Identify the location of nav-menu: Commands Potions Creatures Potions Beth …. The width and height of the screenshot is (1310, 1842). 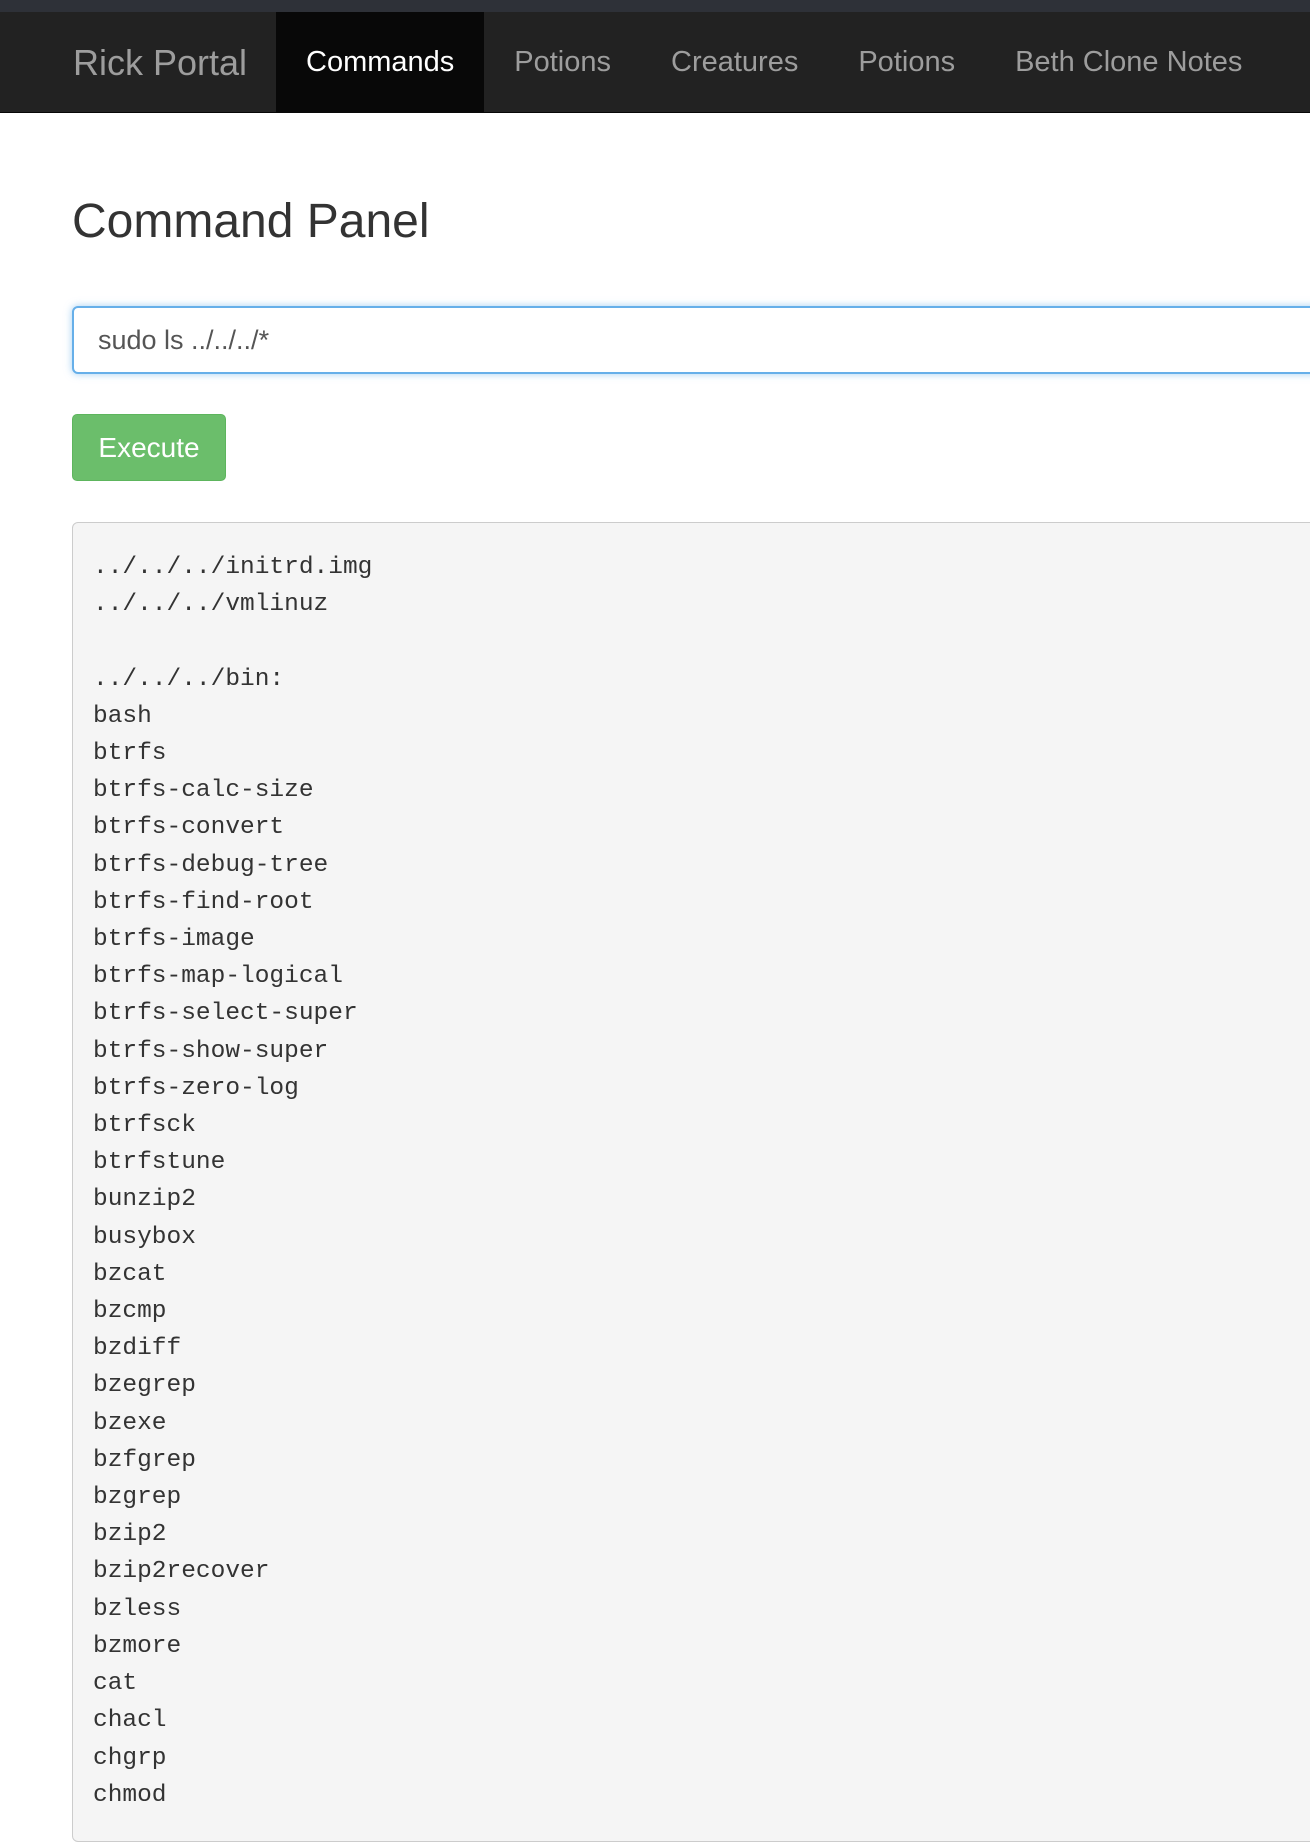
(774, 62).